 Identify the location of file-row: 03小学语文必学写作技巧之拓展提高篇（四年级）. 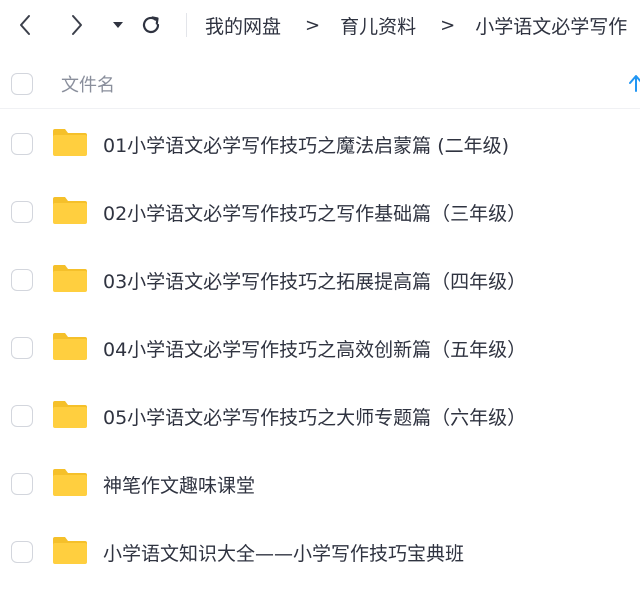
(320, 280).